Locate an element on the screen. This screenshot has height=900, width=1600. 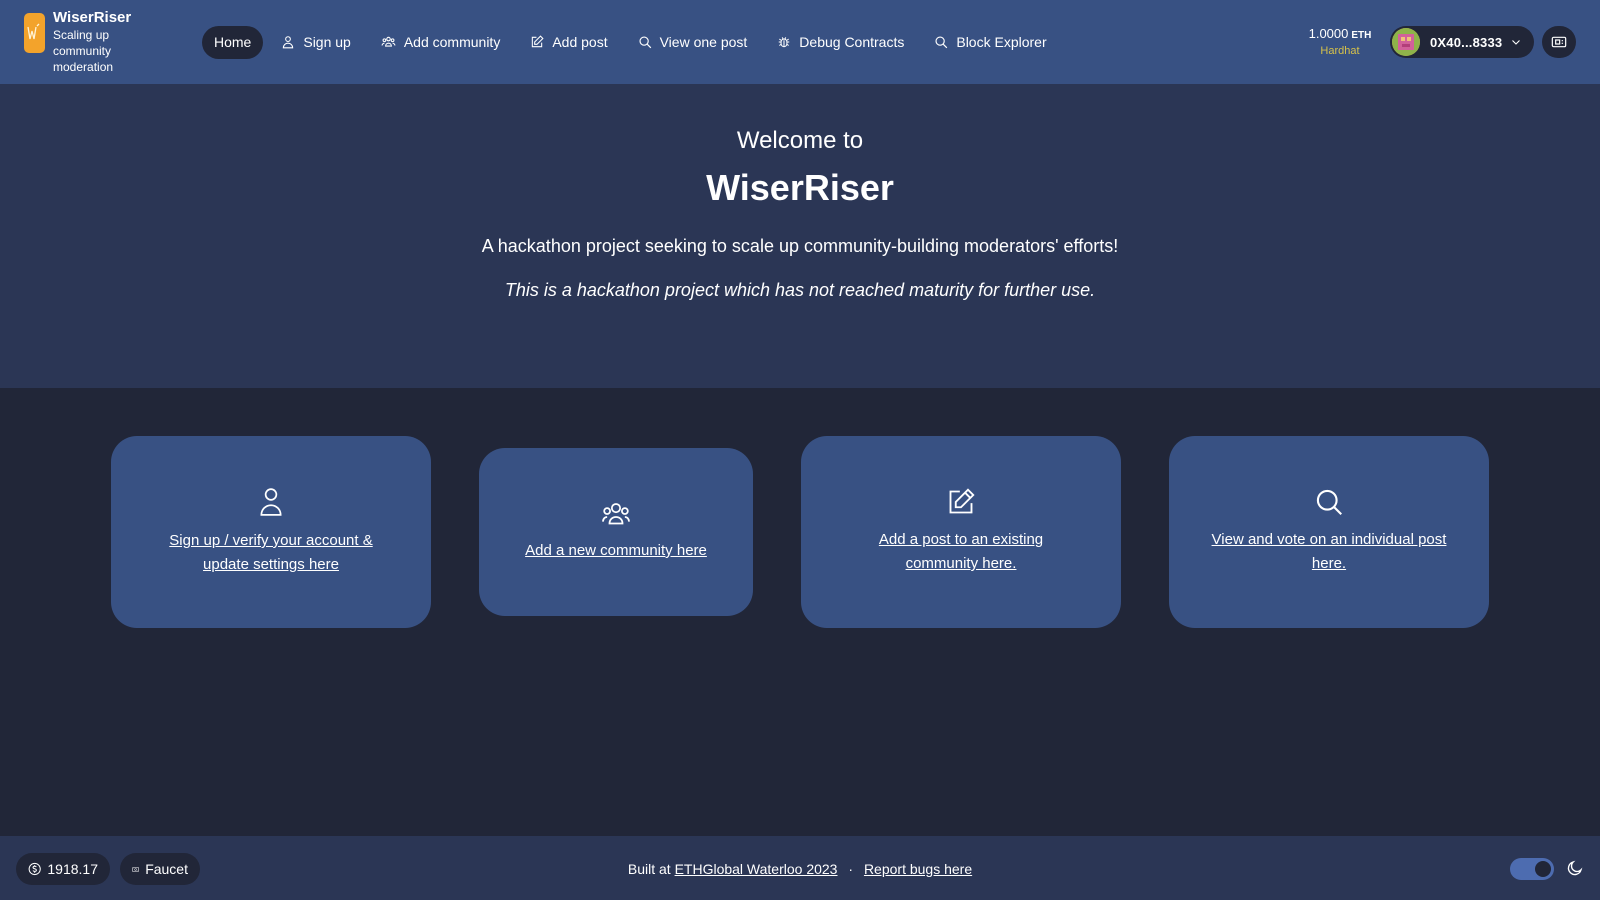
hero-welcome: Welcome to is located at coordinates (800, 140).